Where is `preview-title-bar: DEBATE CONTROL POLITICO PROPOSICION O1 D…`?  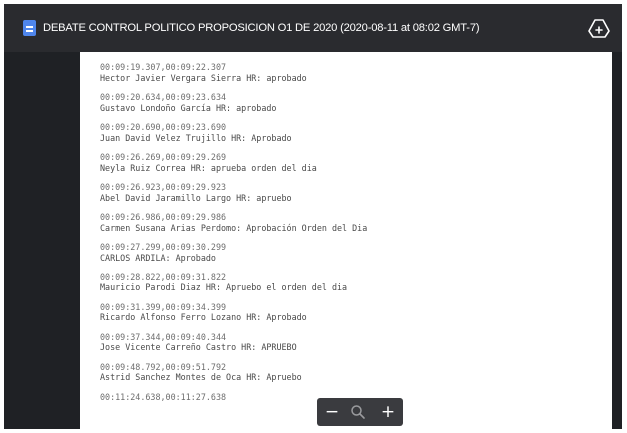 preview-title-bar: DEBATE CONTROL POLITICO PROPOSICION O1 D… is located at coordinates (313, 28).